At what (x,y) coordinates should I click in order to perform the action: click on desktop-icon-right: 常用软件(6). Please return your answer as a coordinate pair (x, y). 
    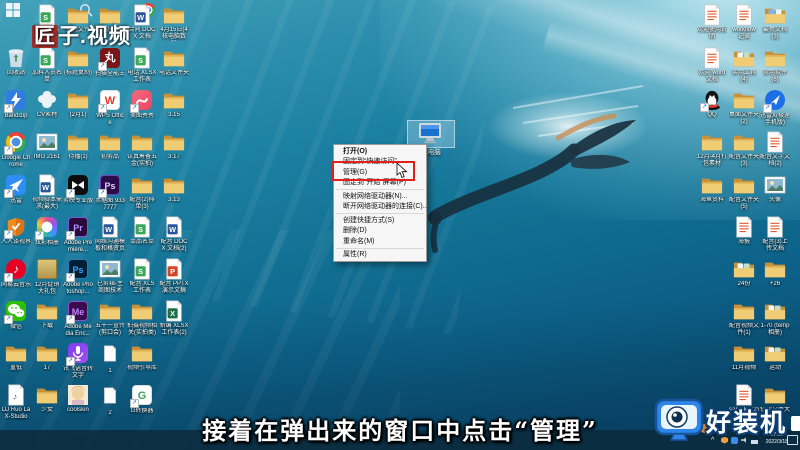
    Looking at the image, I should click on (775, 65).